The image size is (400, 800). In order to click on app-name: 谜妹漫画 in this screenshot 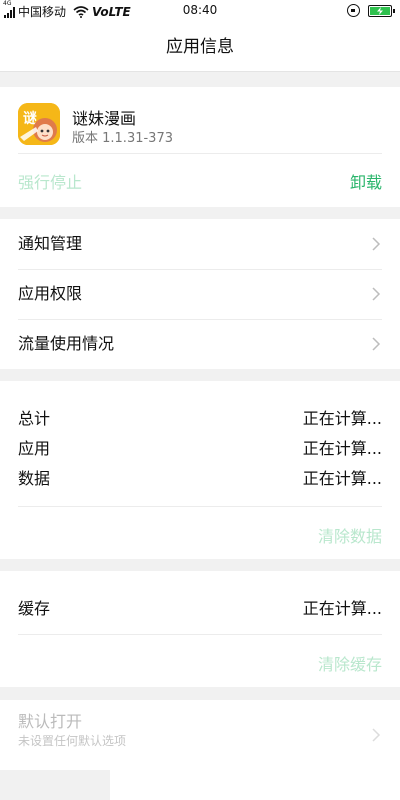, I will do `click(104, 118)`.